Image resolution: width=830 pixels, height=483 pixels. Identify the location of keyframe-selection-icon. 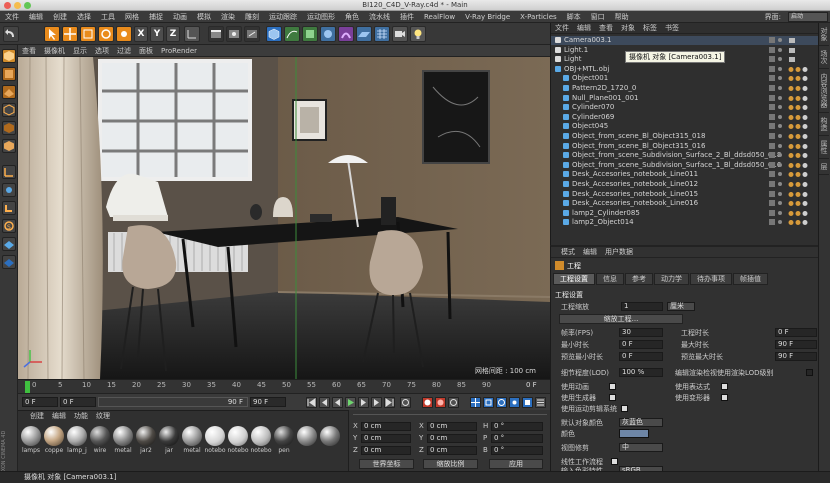
(453, 402).